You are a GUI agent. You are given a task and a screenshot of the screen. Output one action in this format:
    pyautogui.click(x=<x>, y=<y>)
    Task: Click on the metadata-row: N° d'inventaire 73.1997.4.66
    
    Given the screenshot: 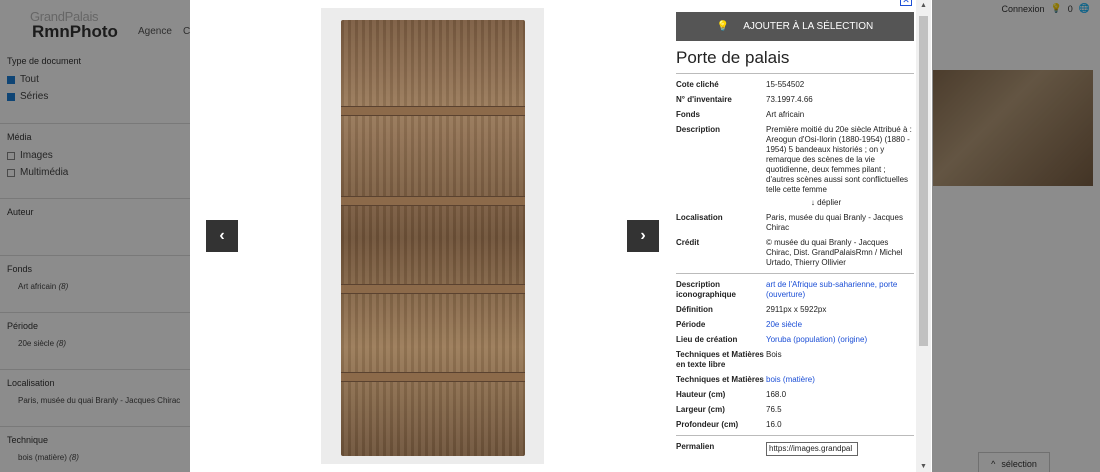 What is the action you would take?
    pyautogui.click(x=796, y=100)
    